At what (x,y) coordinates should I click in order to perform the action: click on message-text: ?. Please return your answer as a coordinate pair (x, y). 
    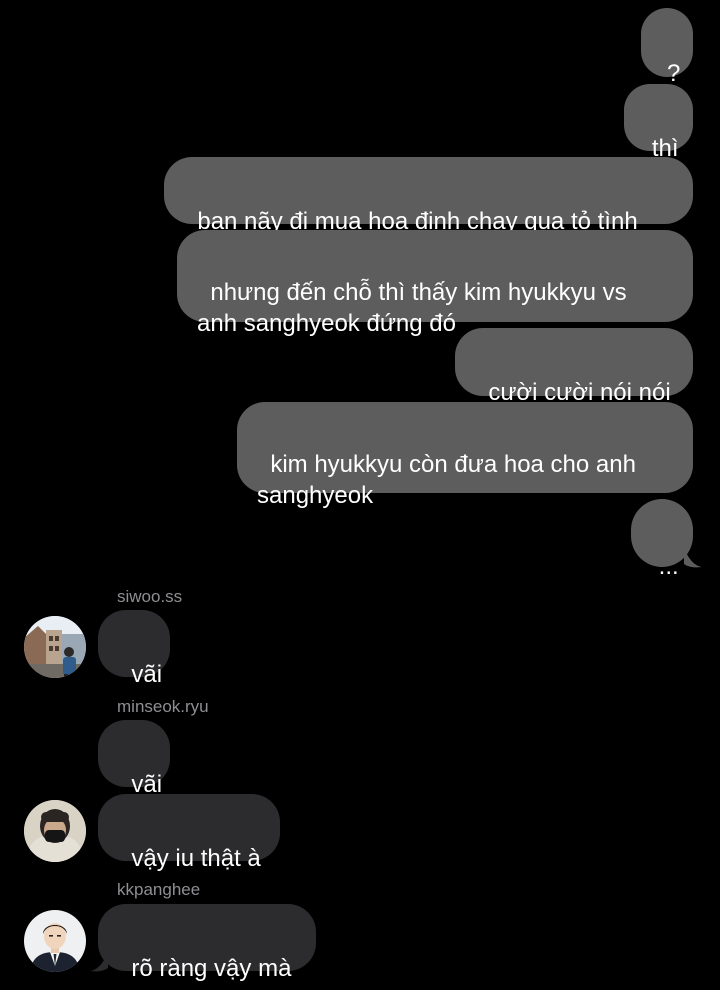
    Looking at the image, I should click on (673, 73).